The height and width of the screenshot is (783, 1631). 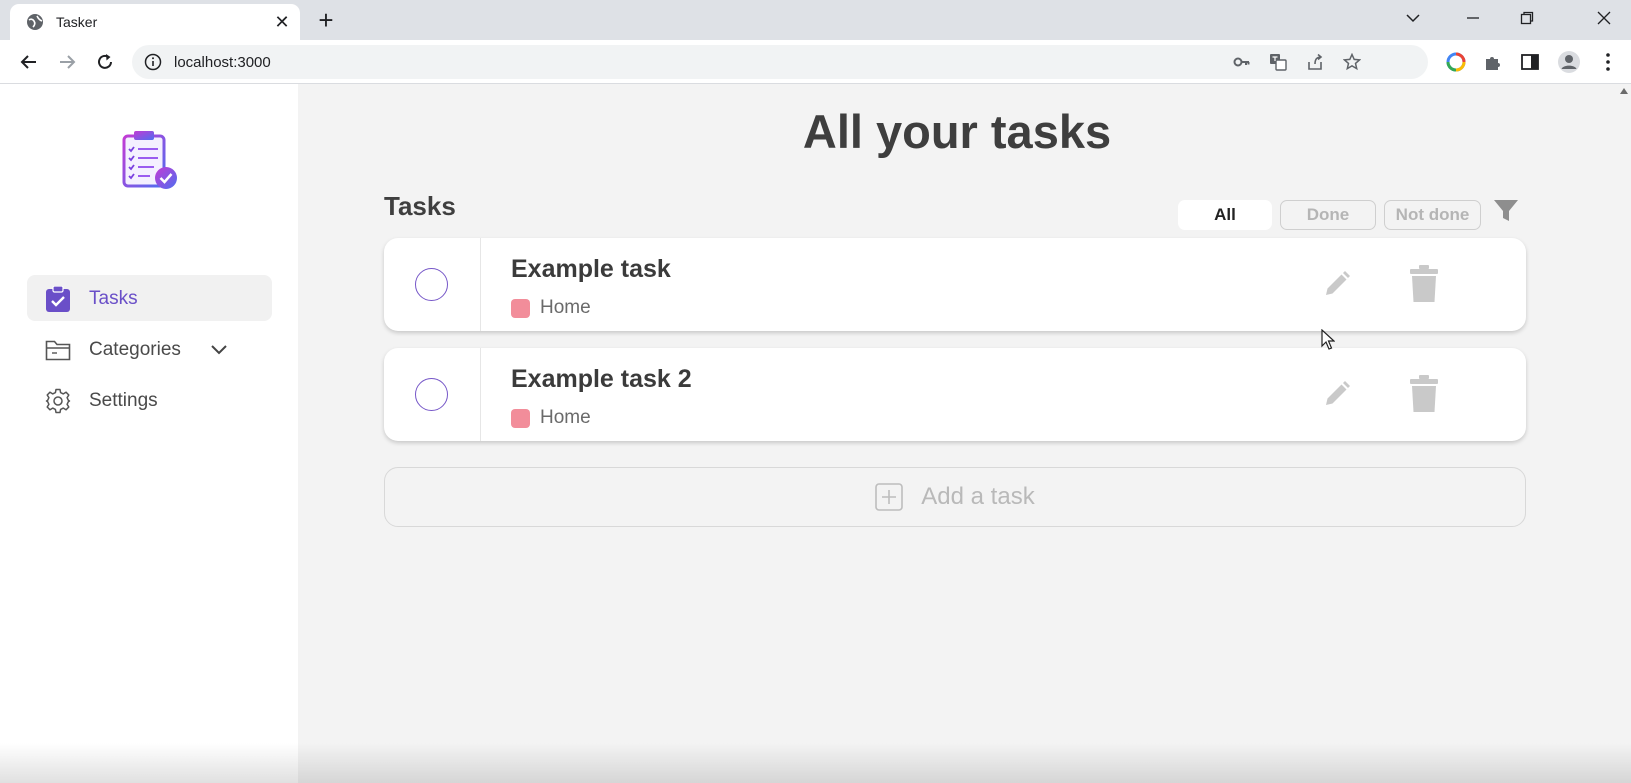 What do you see at coordinates (282, 22) in the screenshot?
I see `tab-close-icon: ✕` at bounding box center [282, 22].